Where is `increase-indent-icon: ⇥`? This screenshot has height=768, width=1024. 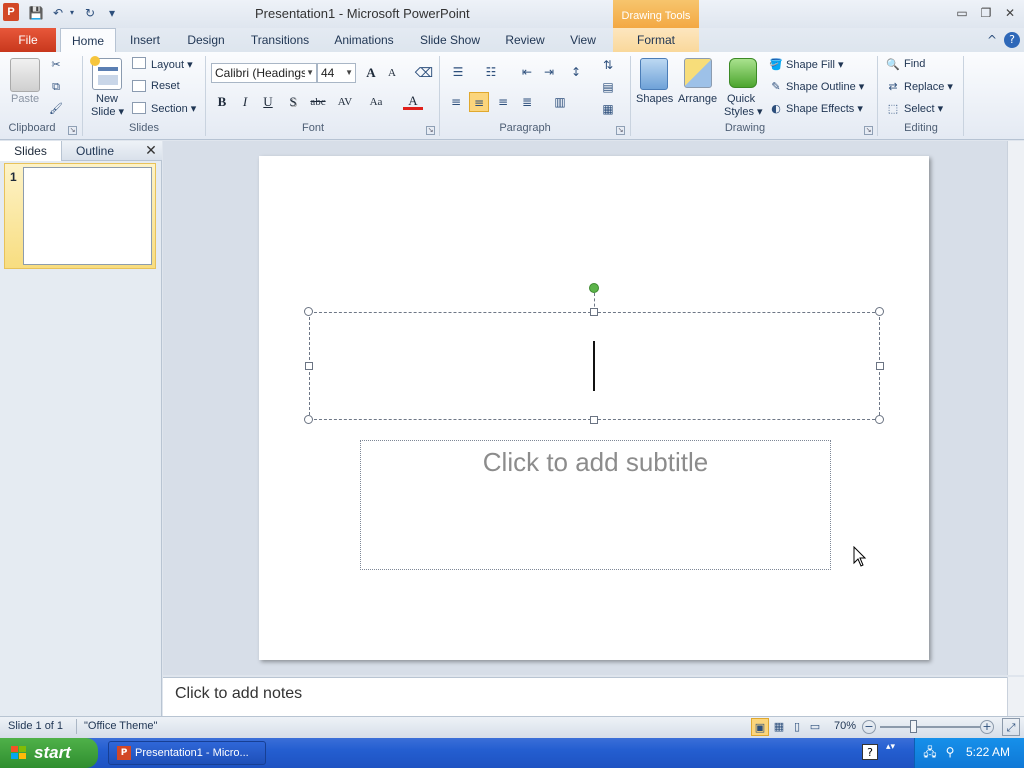
increase-indent-icon: ⇥ is located at coordinates (549, 72).